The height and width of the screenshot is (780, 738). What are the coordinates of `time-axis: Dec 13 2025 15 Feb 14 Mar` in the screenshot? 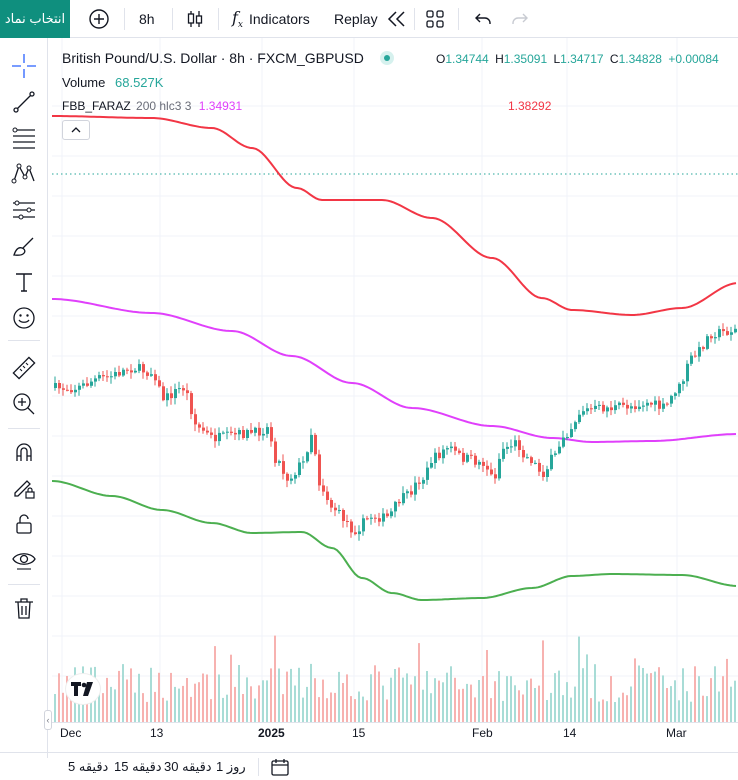 It's located at (395, 732).